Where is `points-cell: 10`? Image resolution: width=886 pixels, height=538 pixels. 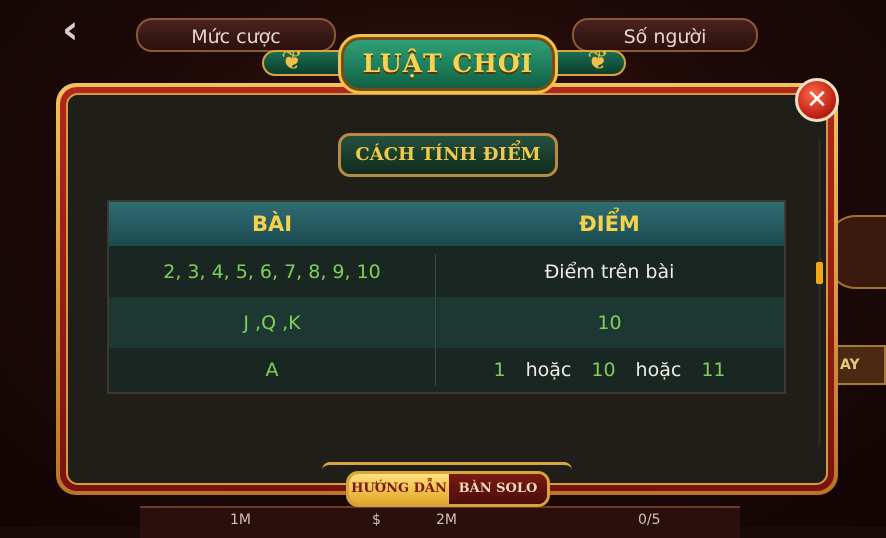
points-cell: 10 is located at coordinates (609, 322).